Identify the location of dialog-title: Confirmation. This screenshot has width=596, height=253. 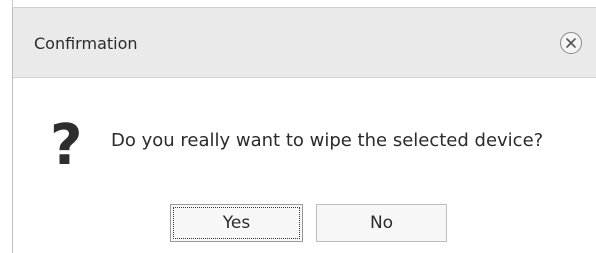
(86, 43).